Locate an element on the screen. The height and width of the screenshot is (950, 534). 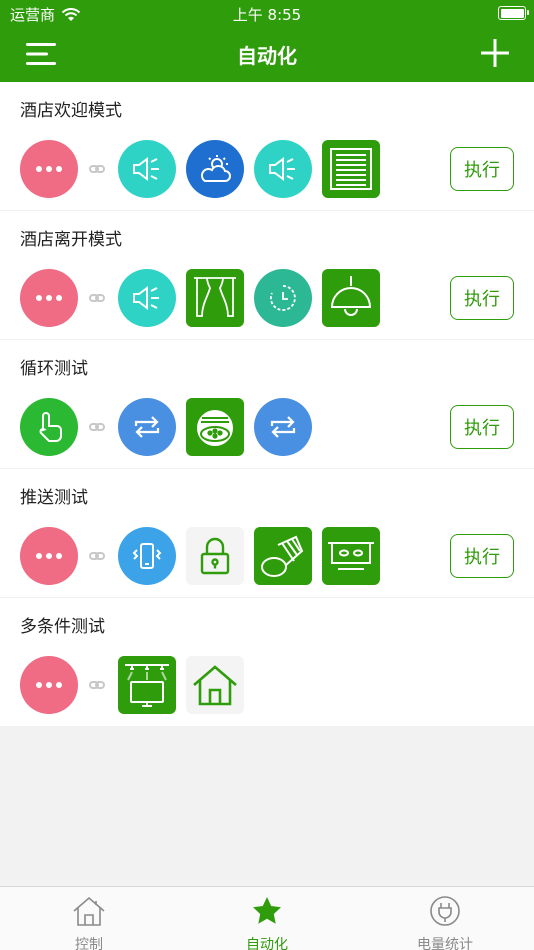
scene-name: 酒店欢迎模式 is located at coordinates (71, 111).